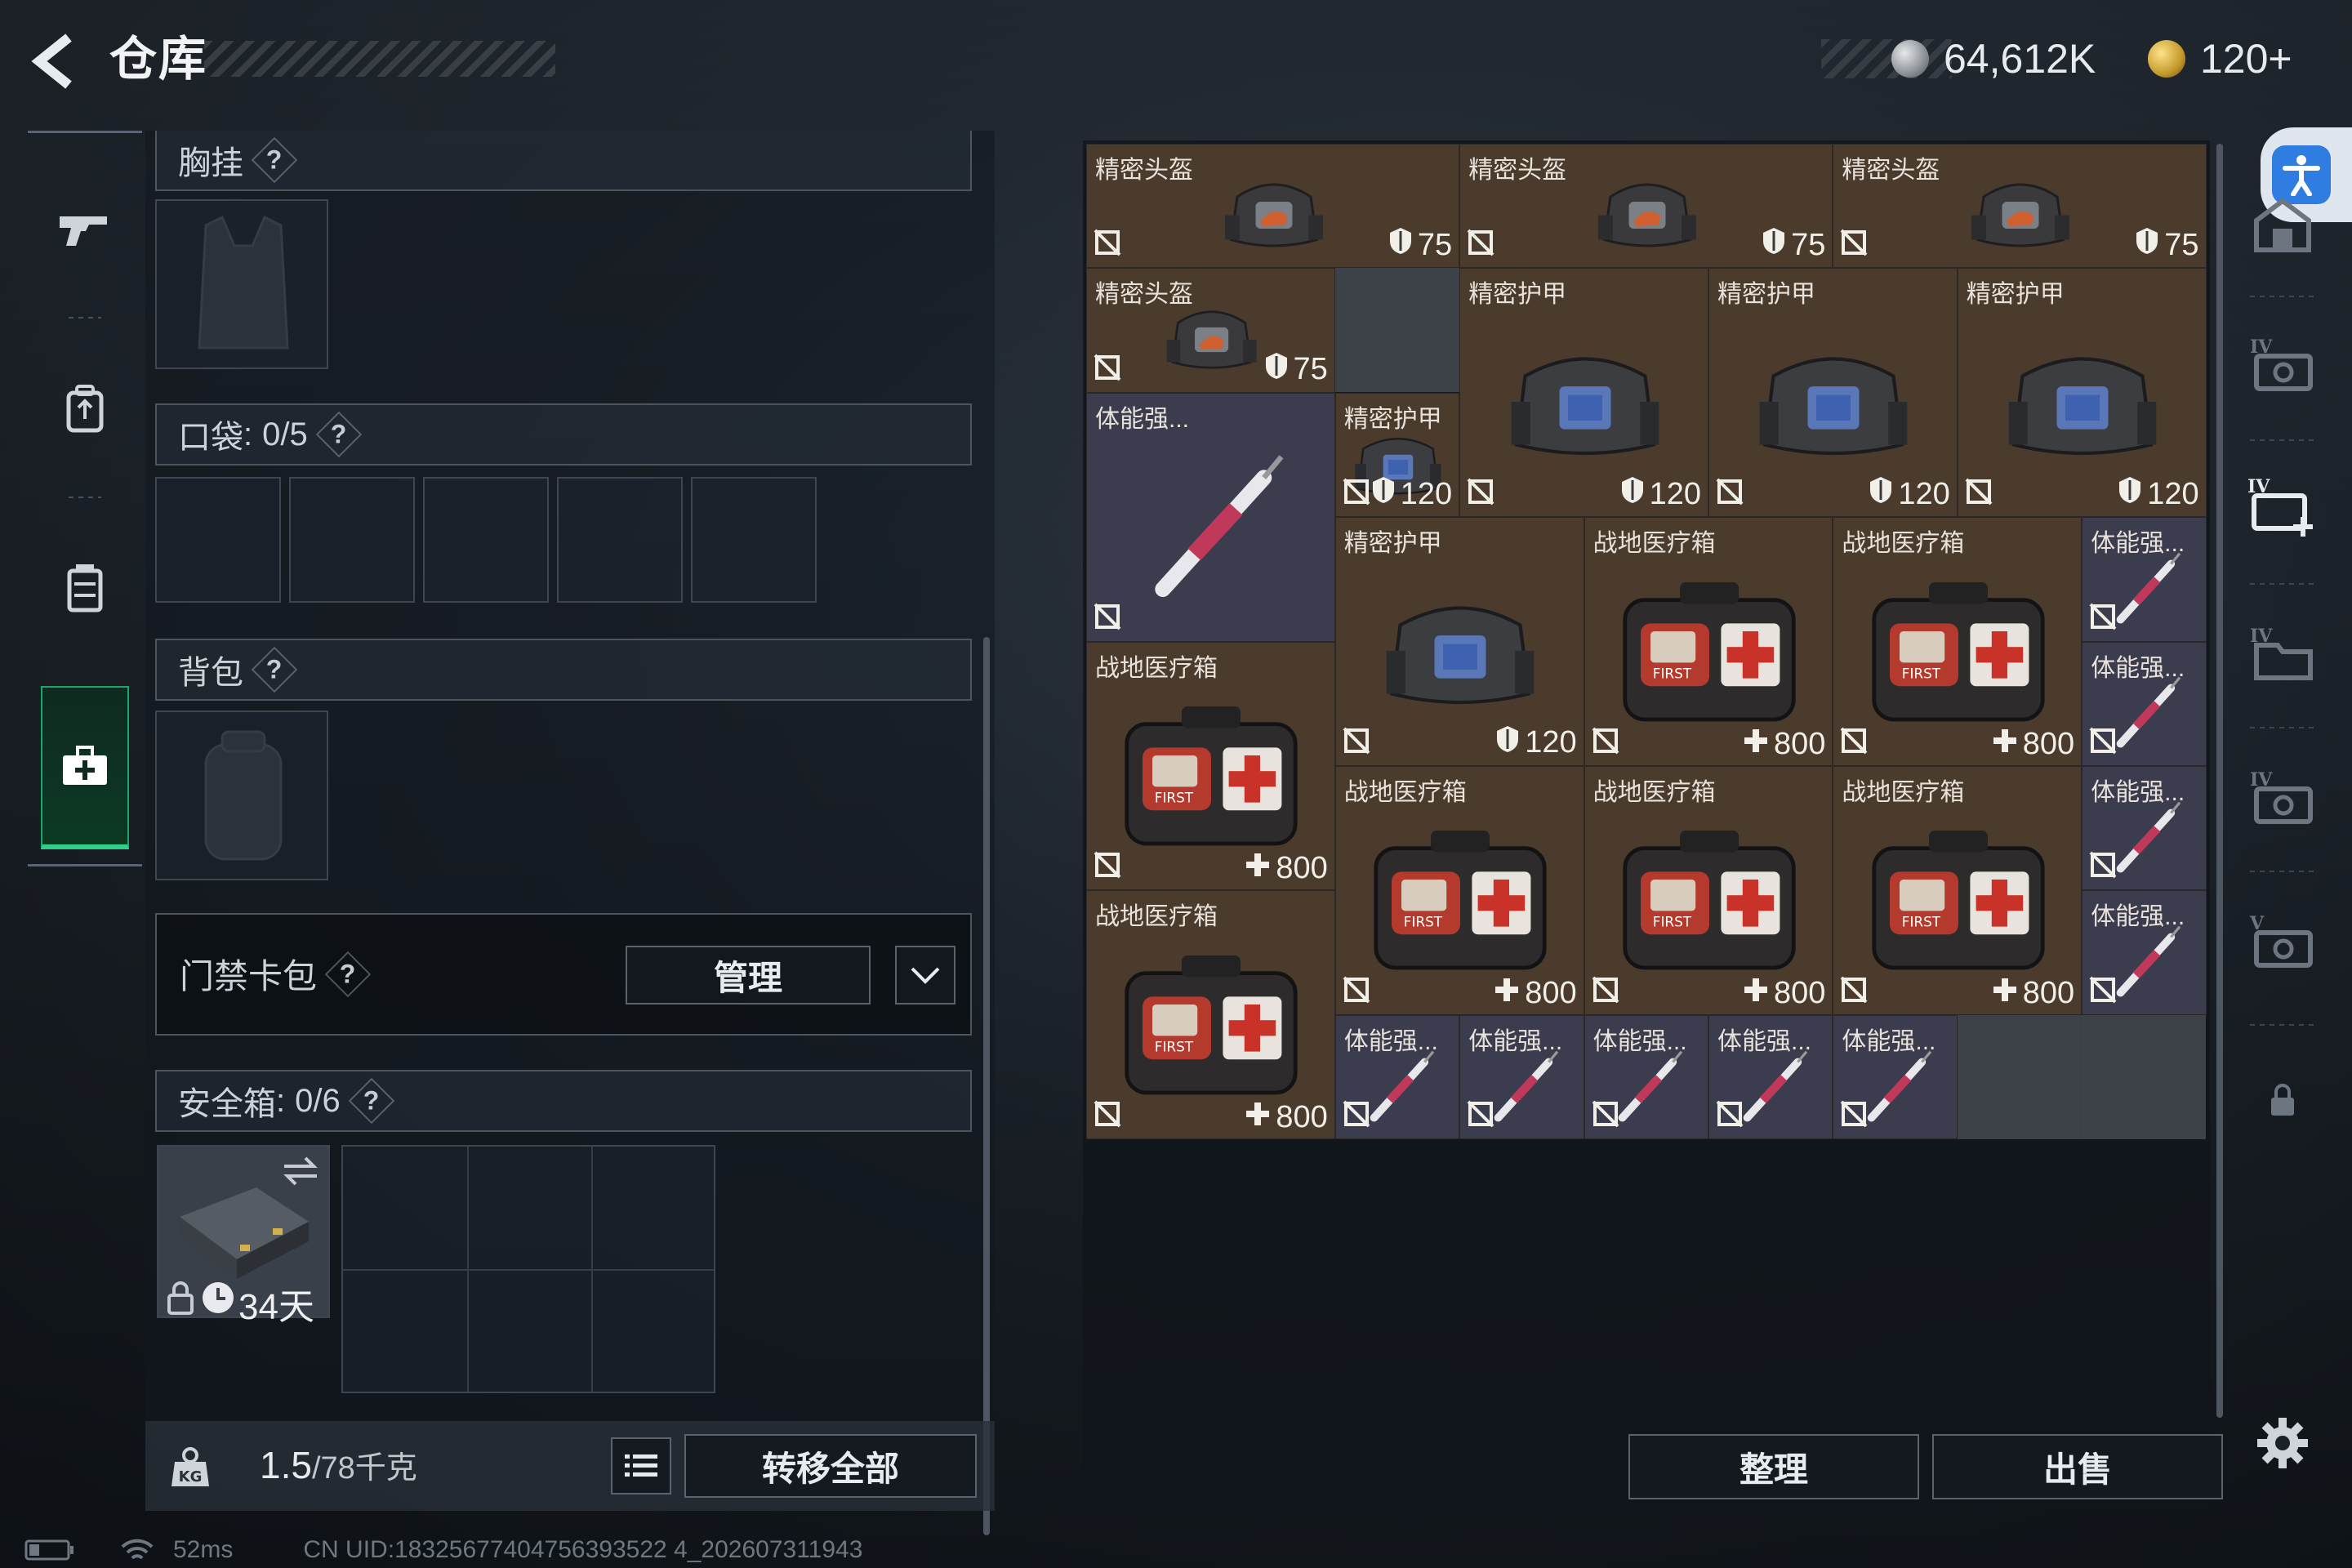 The height and width of the screenshot is (1568, 2352). Describe the element at coordinates (1910, 59) in the screenshot. I see `coin-silver-icon` at that location.